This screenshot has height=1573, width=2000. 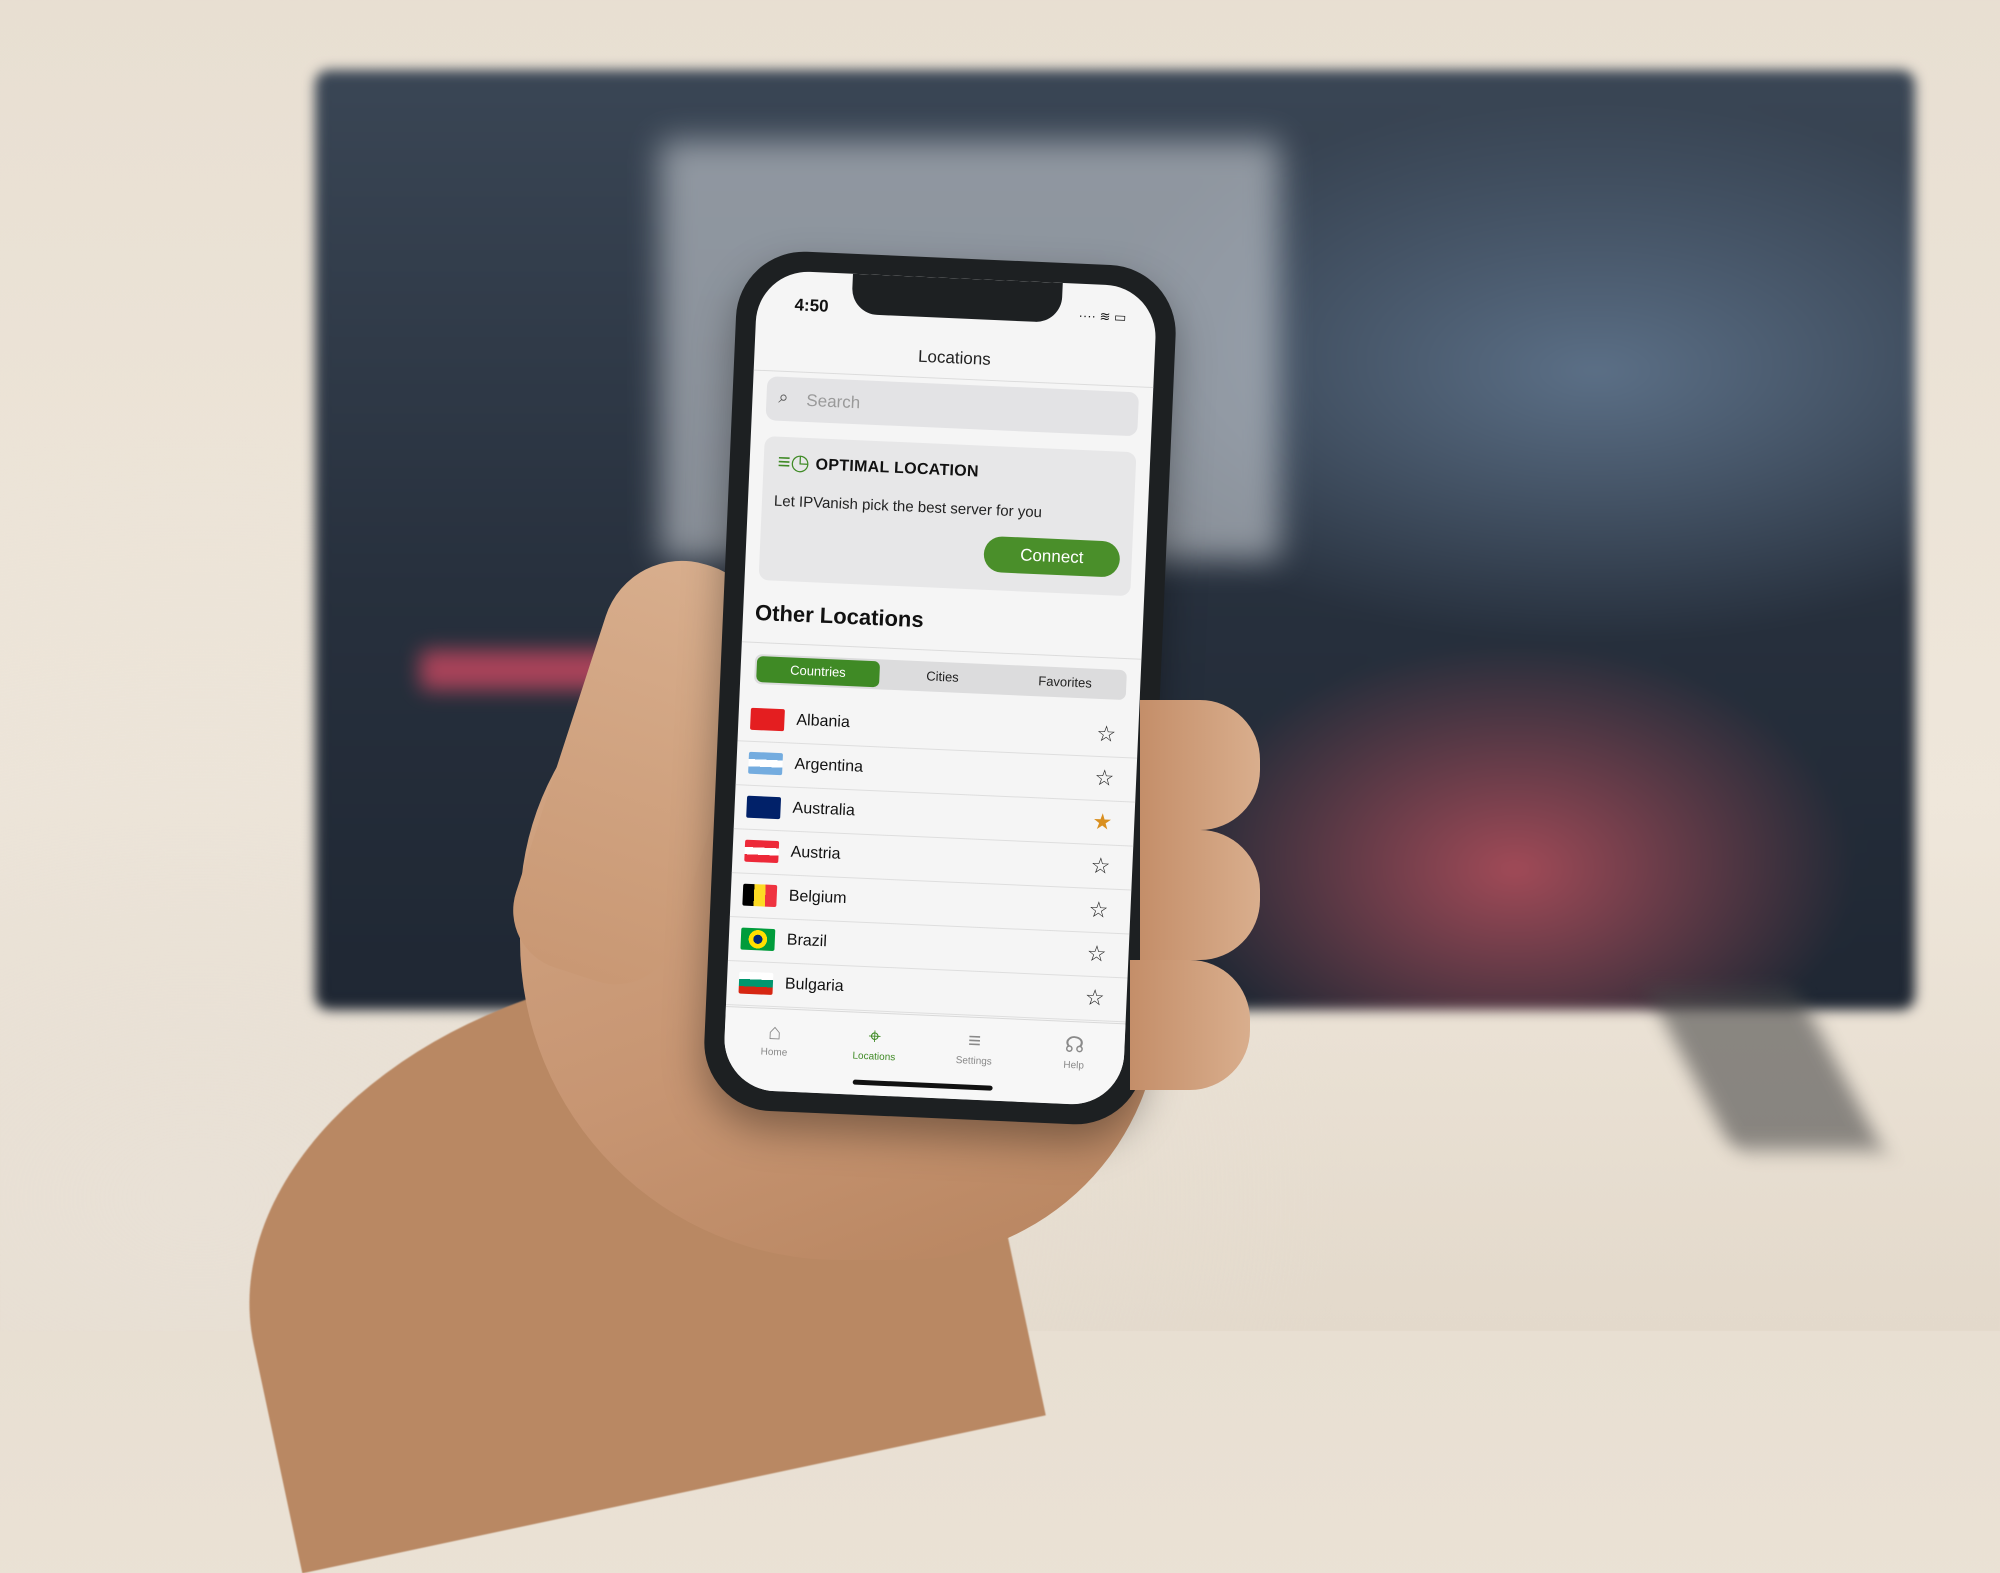 What do you see at coordinates (829, 765) in the screenshot?
I see `country-name: Argentina` at bounding box center [829, 765].